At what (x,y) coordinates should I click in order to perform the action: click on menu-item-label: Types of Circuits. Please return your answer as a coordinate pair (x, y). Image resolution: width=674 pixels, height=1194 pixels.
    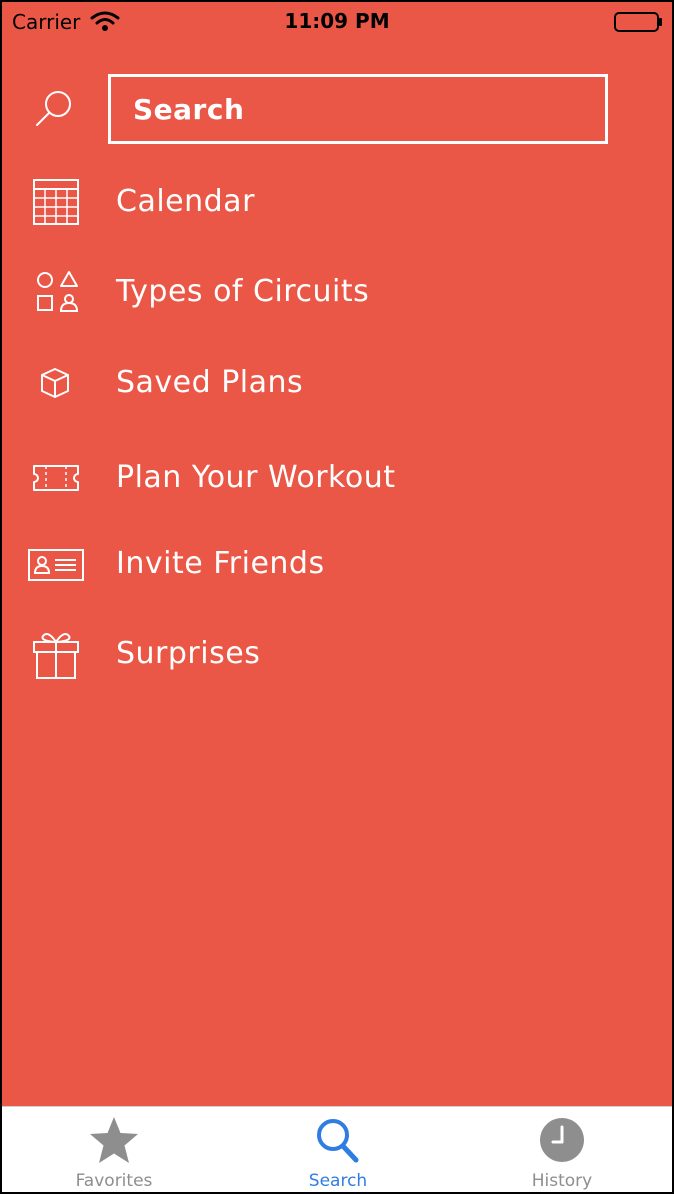
    Looking at the image, I should click on (243, 291).